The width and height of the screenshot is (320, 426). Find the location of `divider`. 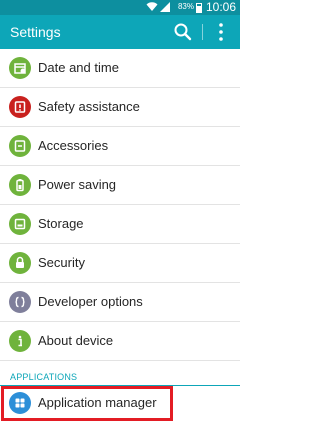

divider is located at coordinates (202, 32).